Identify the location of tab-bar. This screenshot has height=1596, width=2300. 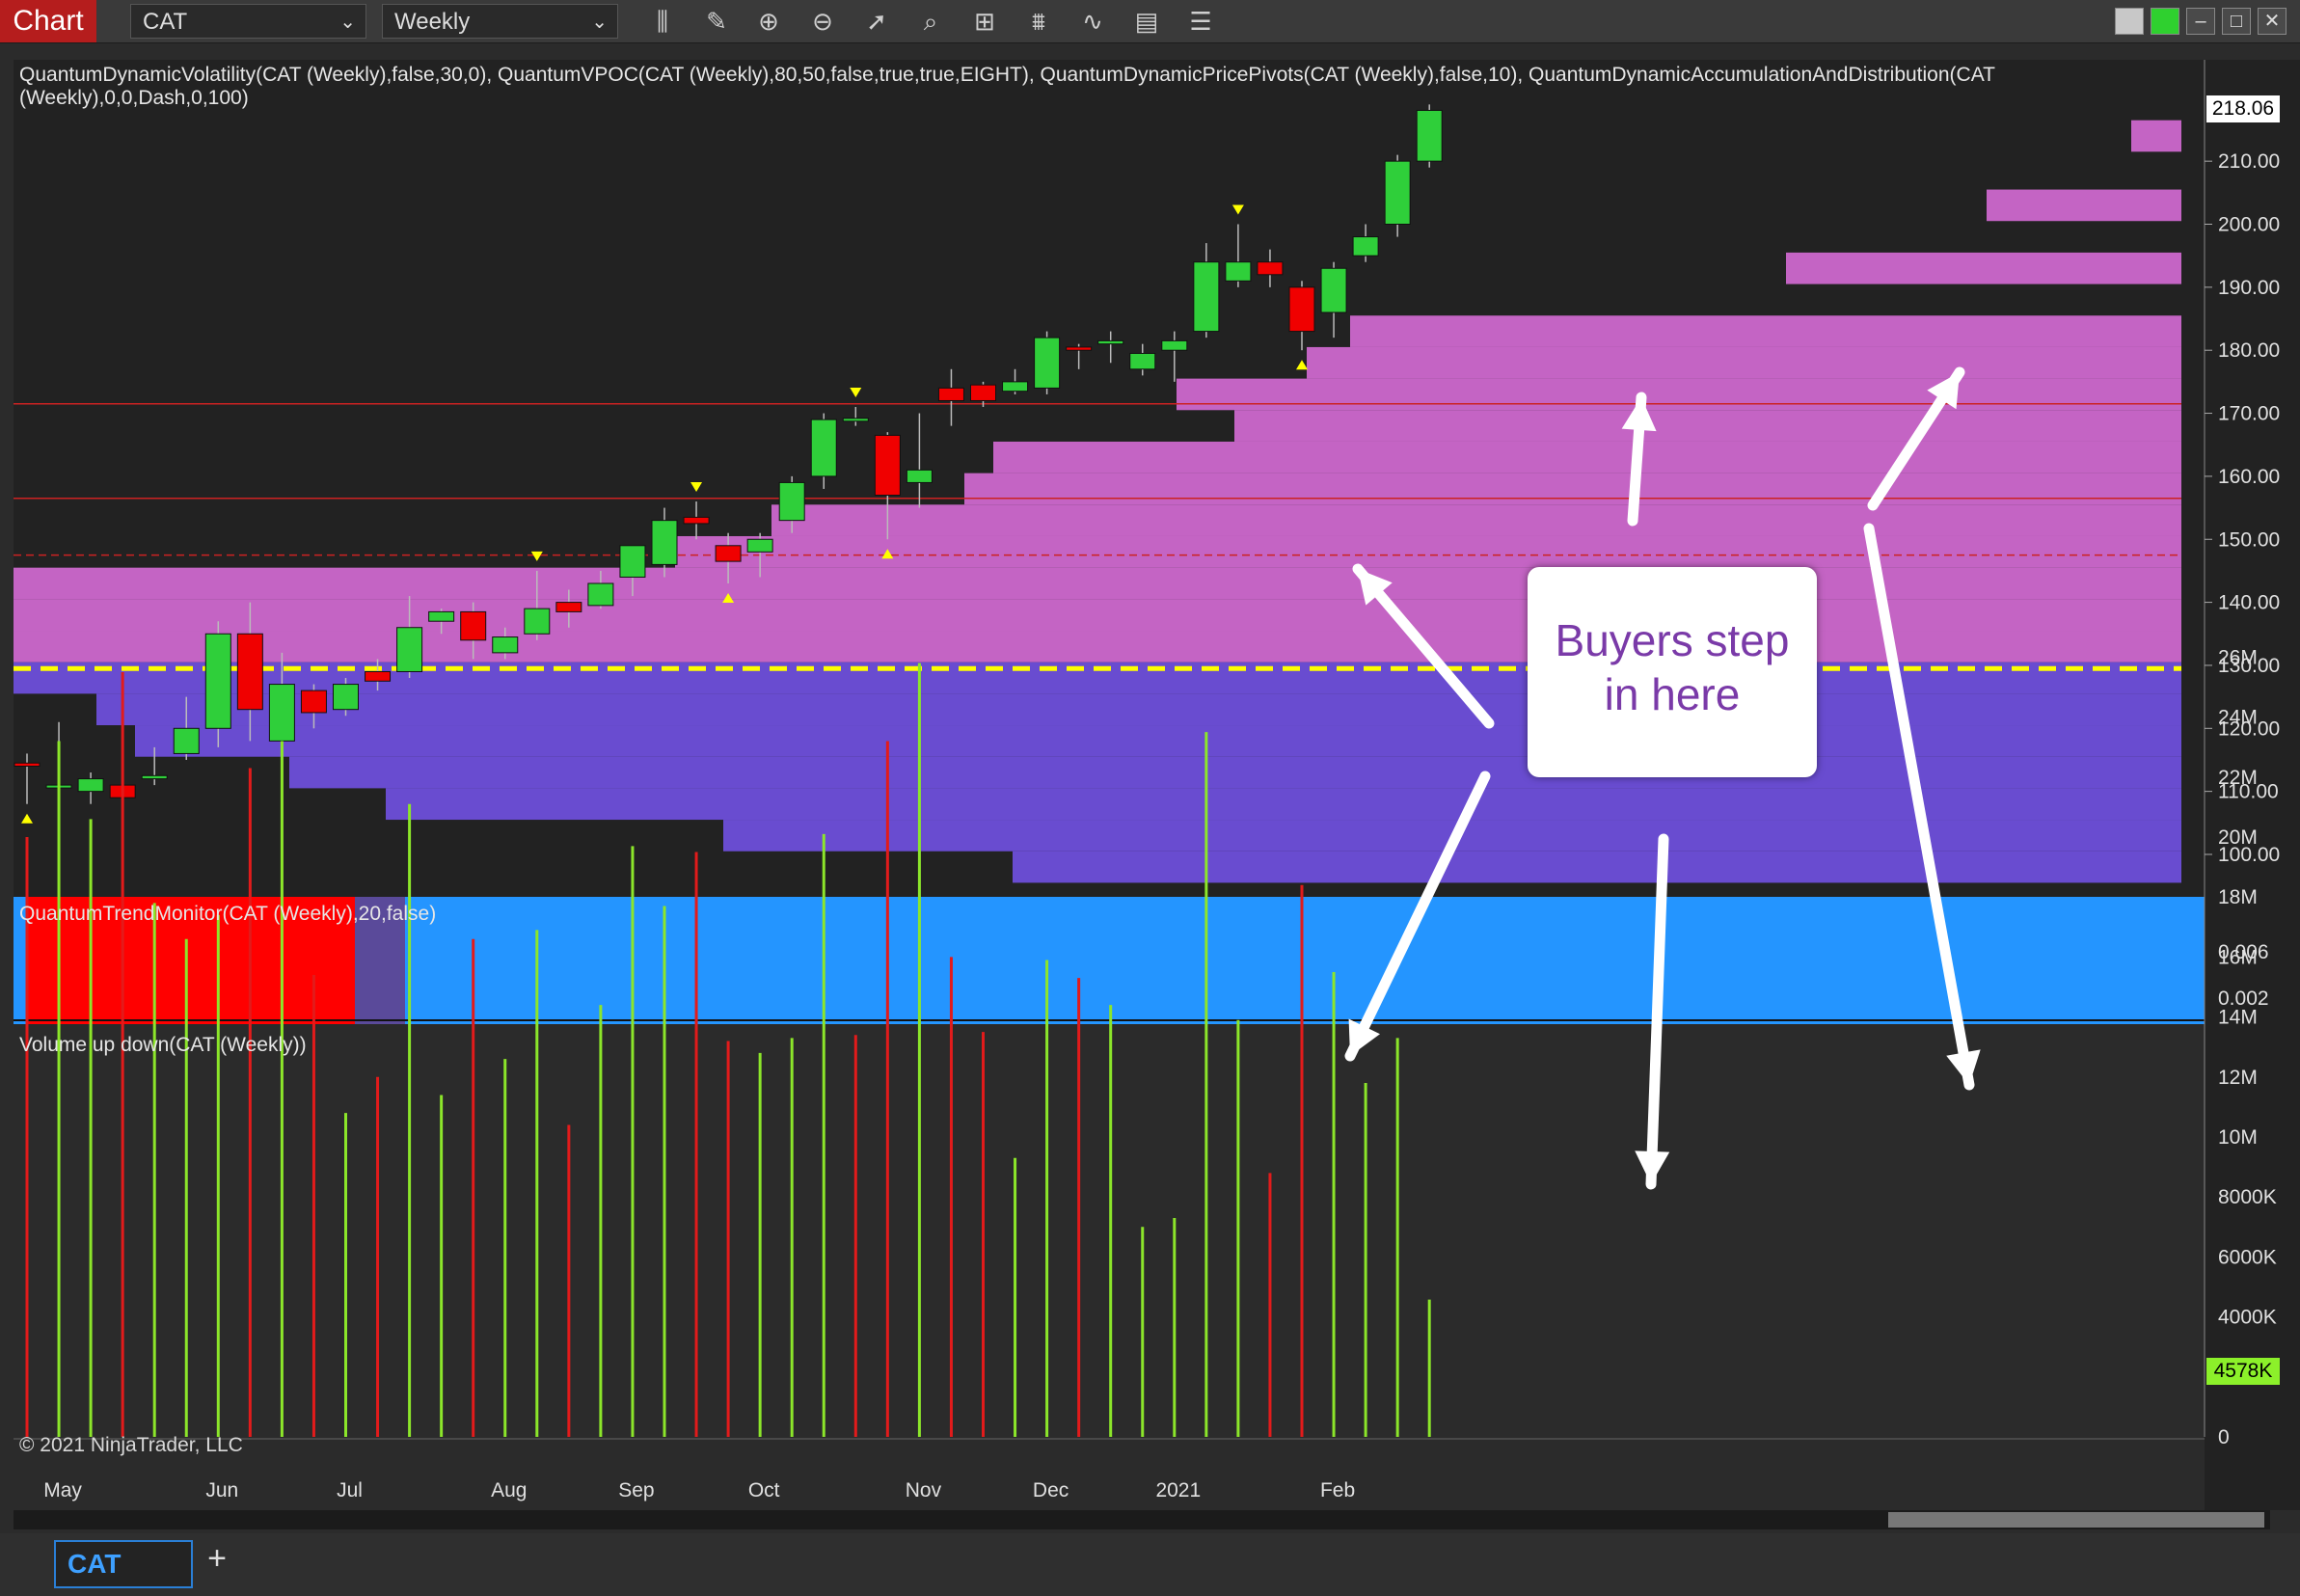
(1150, 1565).